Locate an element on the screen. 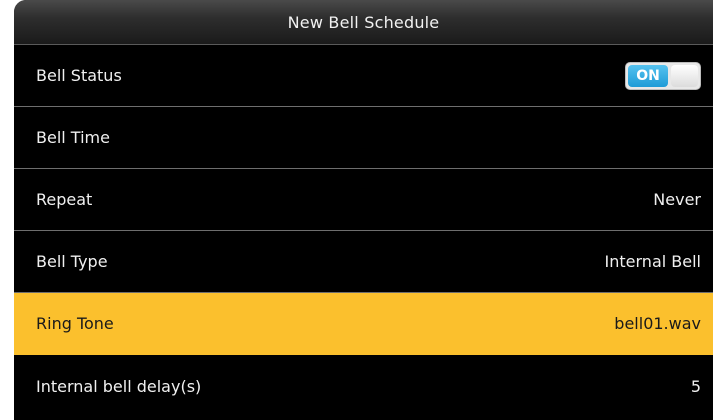 Image resolution: width=713 pixels, height=420 pixels. bell-status-toggle: ON is located at coordinates (663, 75).